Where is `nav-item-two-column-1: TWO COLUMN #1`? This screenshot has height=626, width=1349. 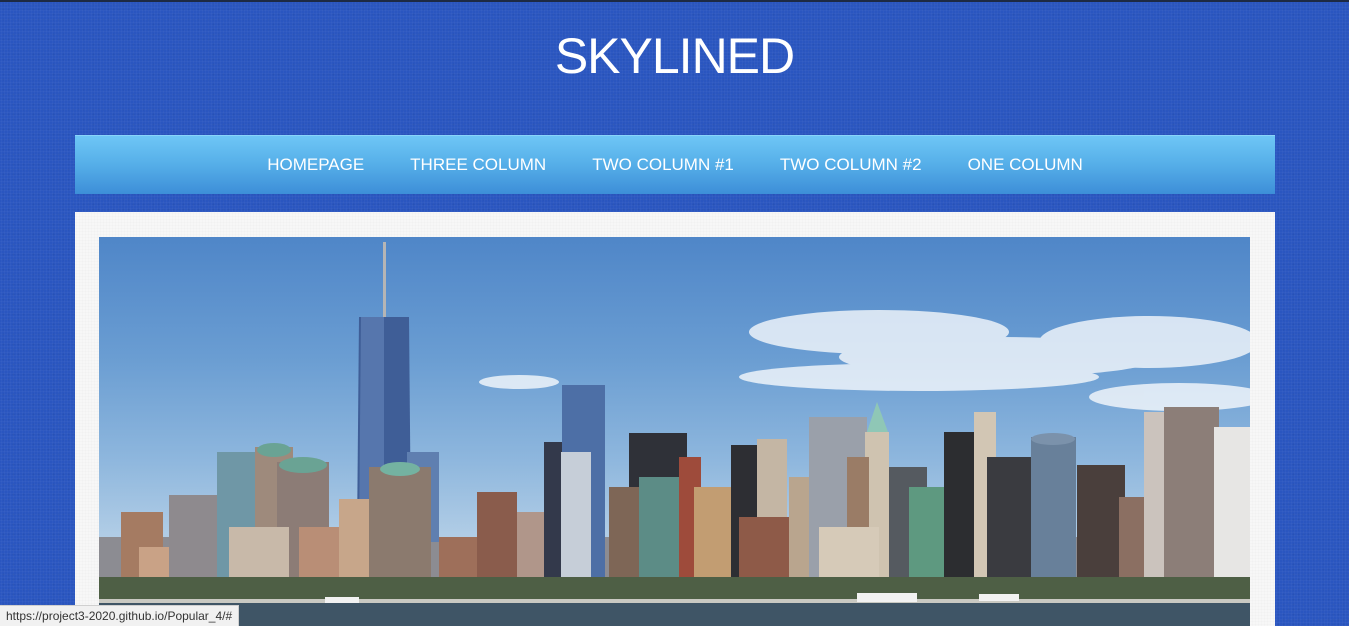 nav-item-two-column-1: TWO COLUMN #1 is located at coordinates (663, 165).